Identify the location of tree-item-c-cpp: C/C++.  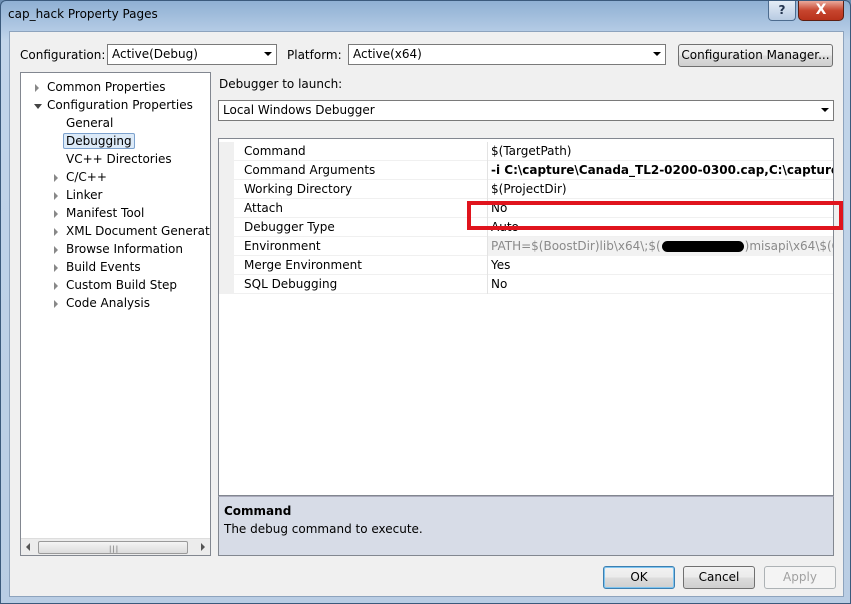
(80, 177).